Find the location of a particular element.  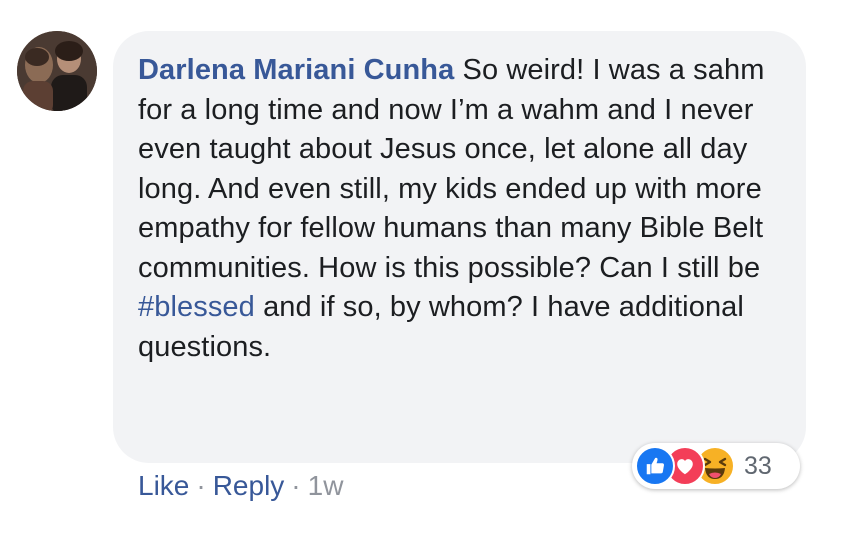

comment-author-link: Darlena Mariani Cunha is located at coordinates (296, 70).